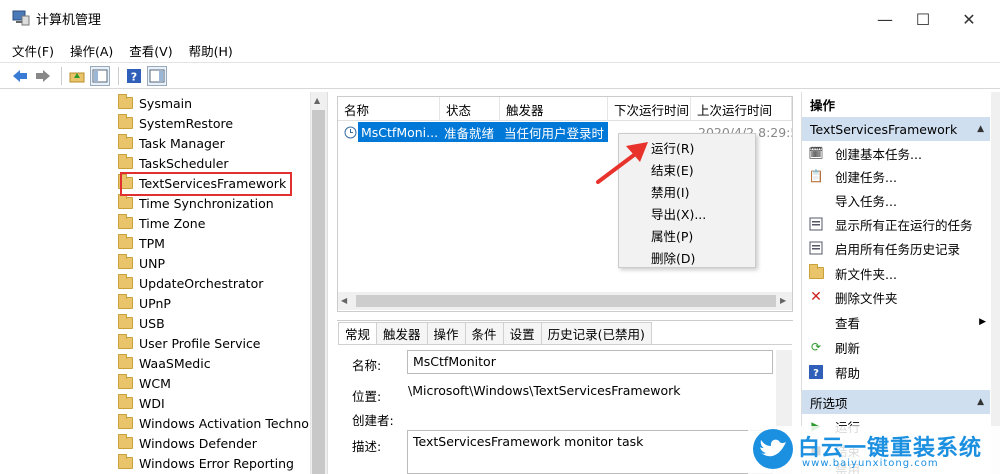  I want to click on watermark: 白云一键重装系统 www.baiyunxitong.com, so click(874, 450).